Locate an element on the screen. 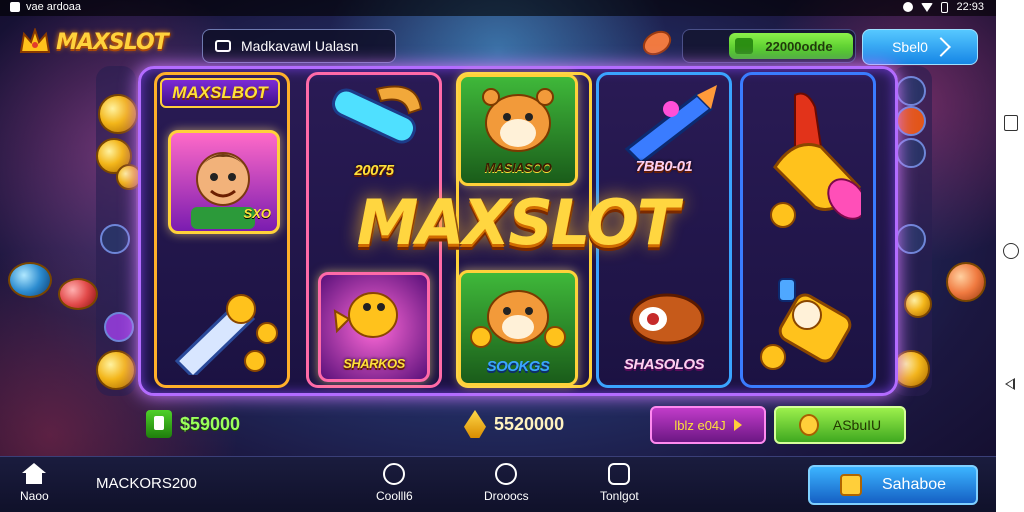 The height and width of the screenshot is (512, 1024). home-icon is located at coordinates (34, 474).